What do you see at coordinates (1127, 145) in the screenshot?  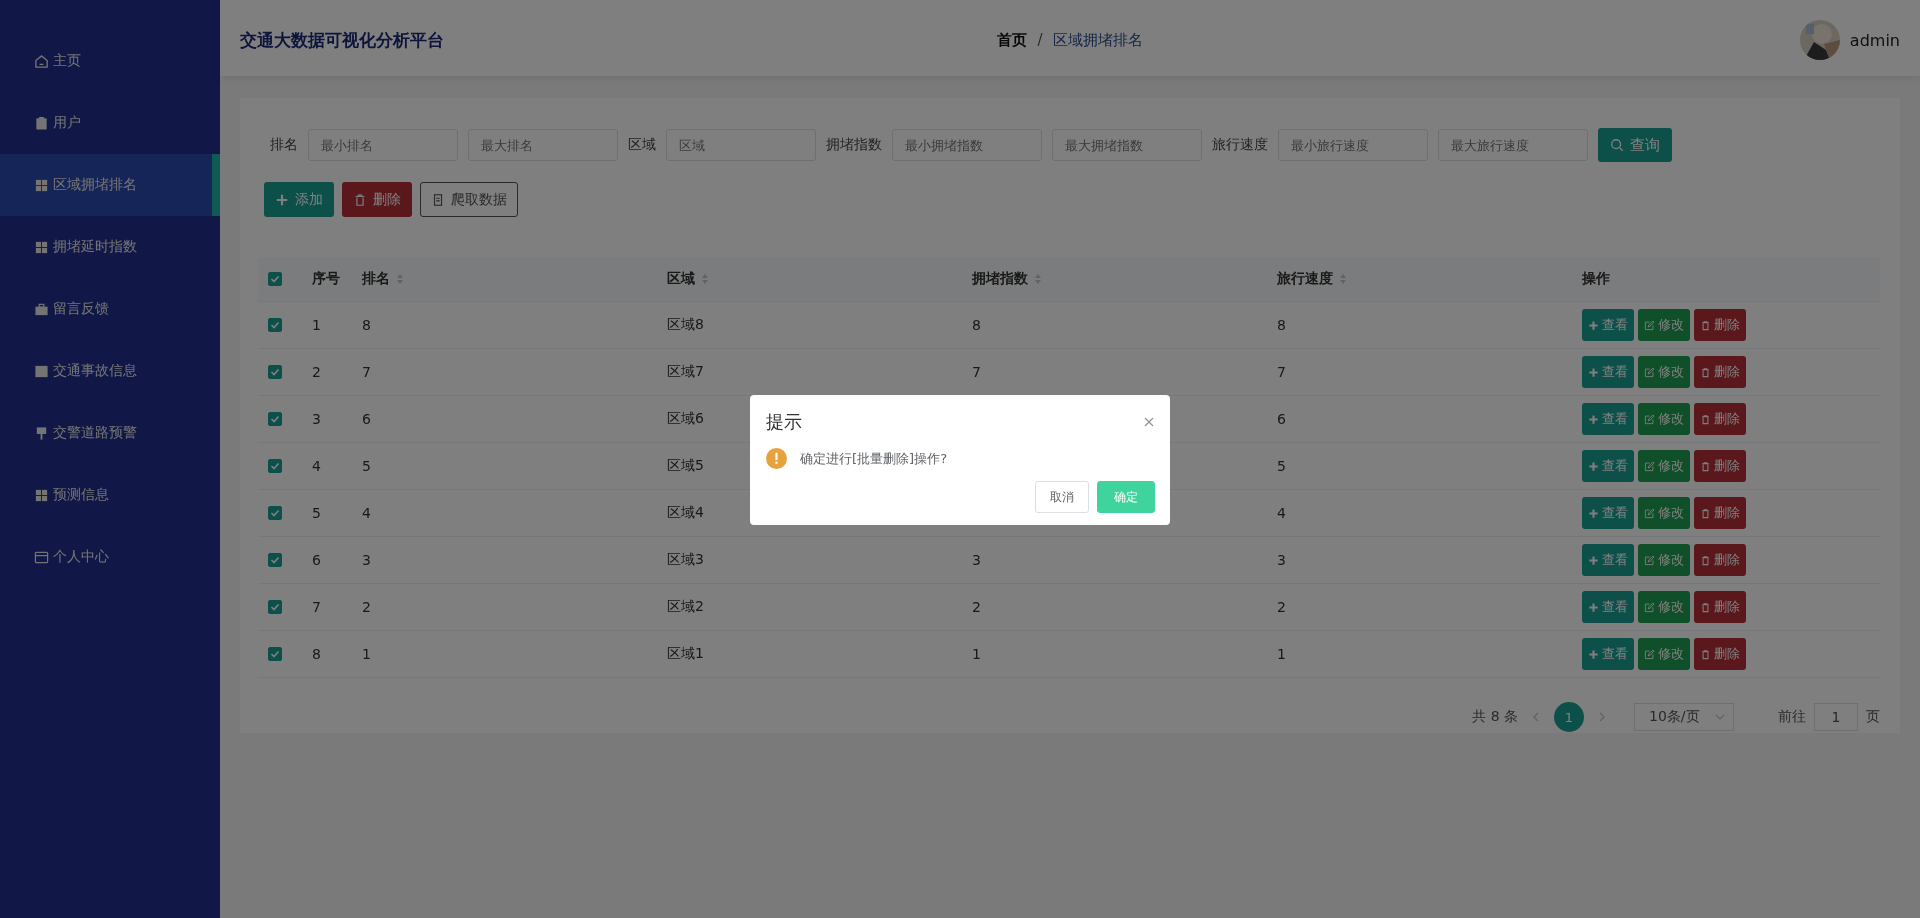 I see `filter-field: 最大拥堵指数` at bounding box center [1127, 145].